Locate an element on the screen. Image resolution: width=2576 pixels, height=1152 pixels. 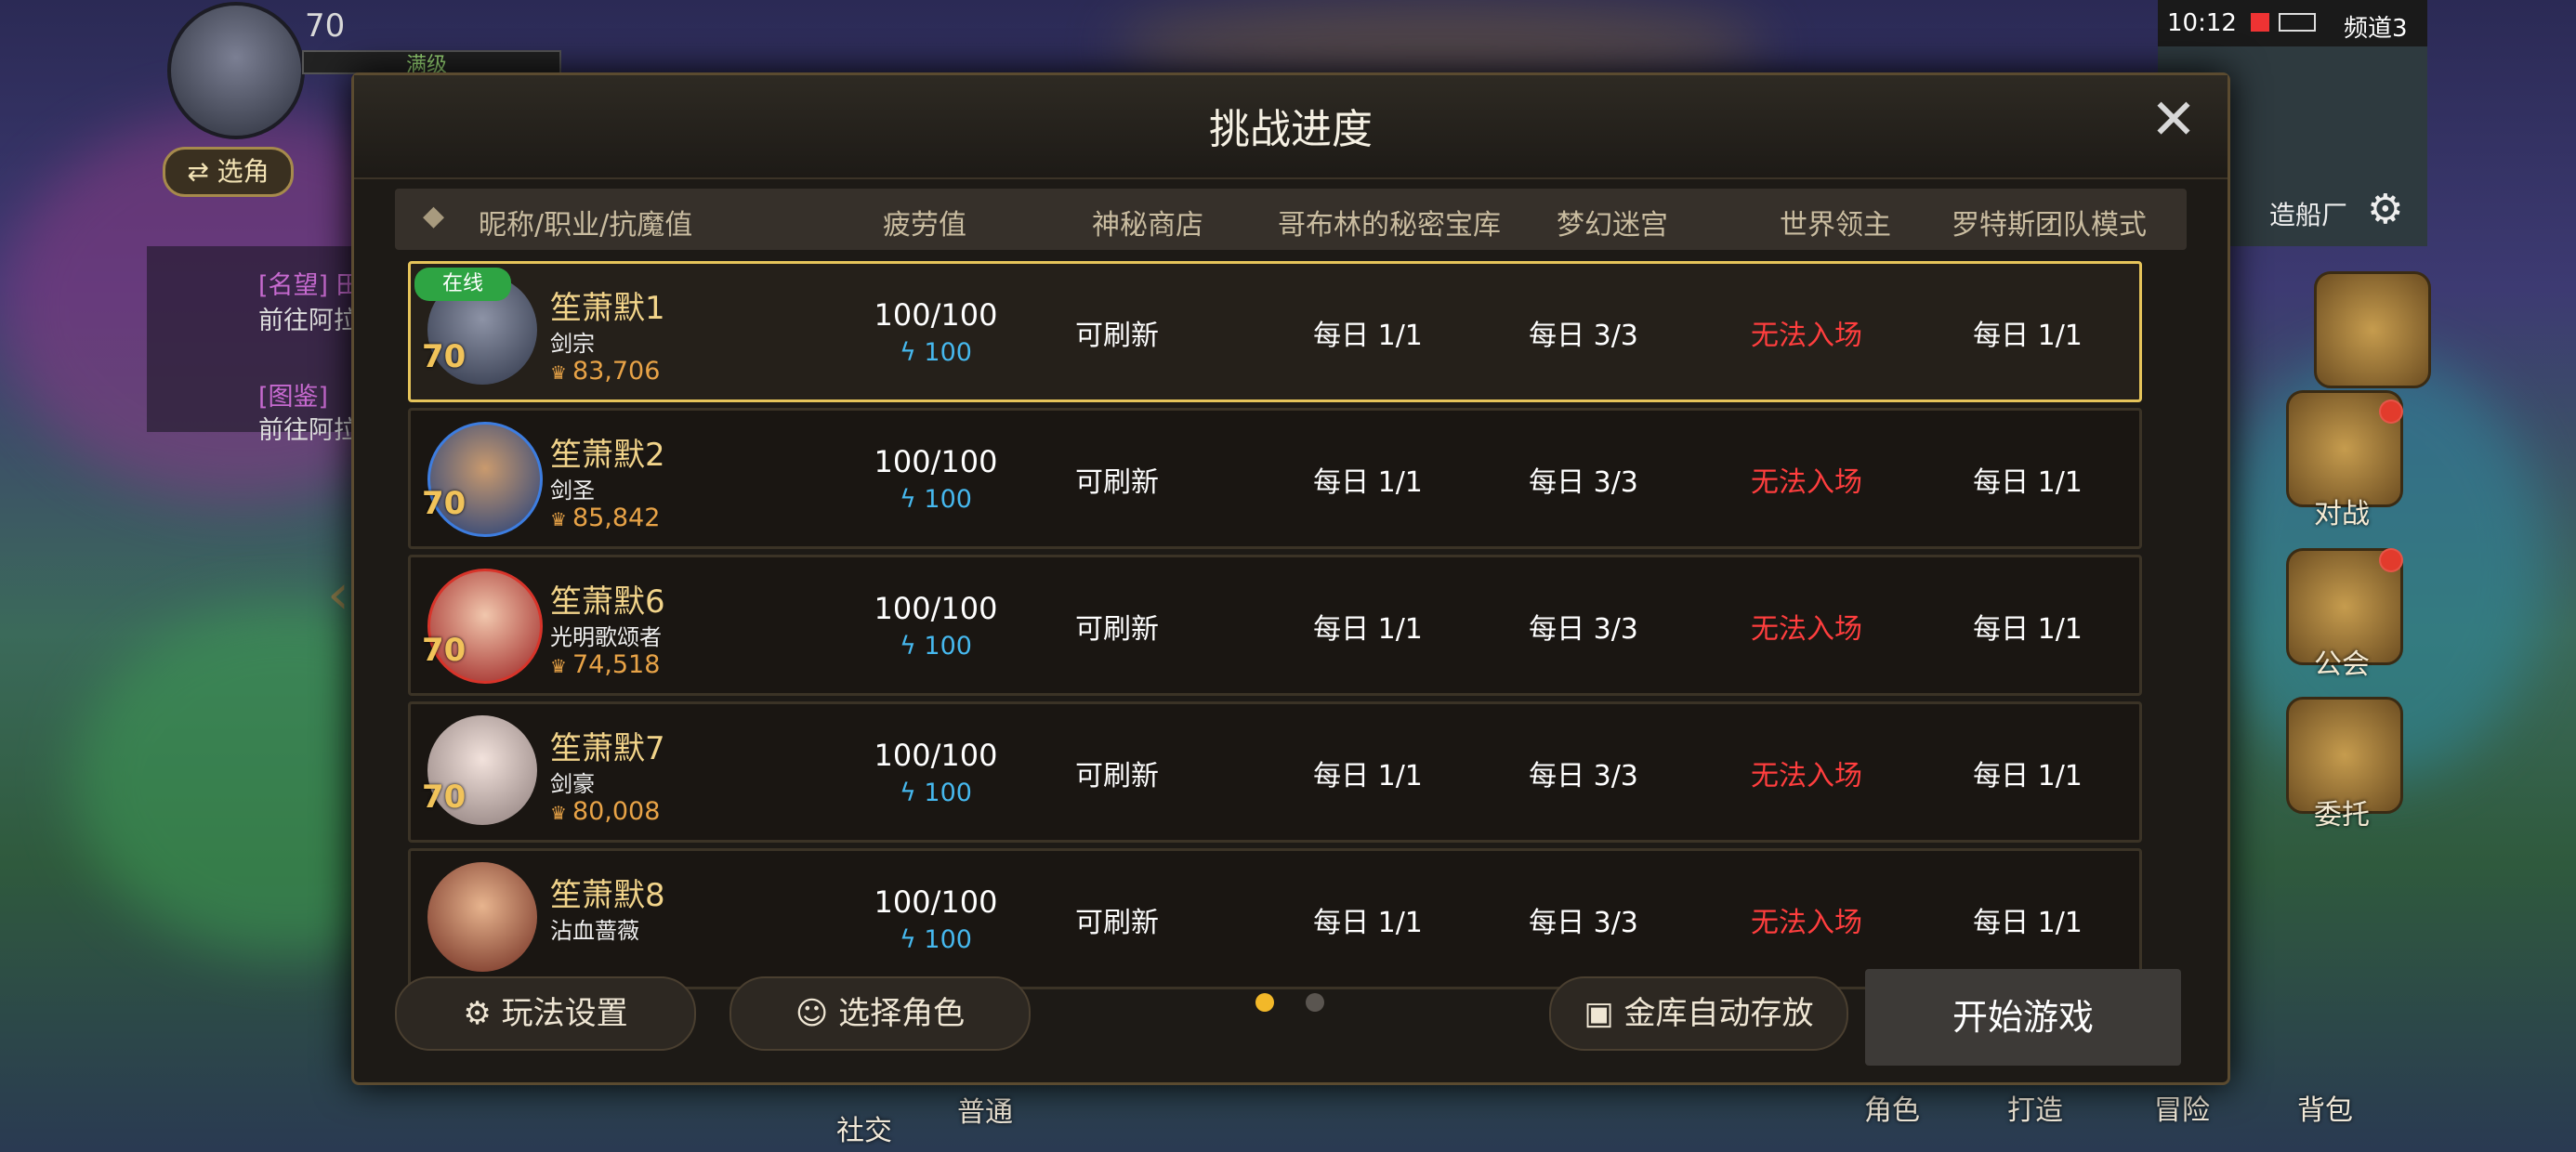
power-value: 80,008 is located at coordinates (616, 811).